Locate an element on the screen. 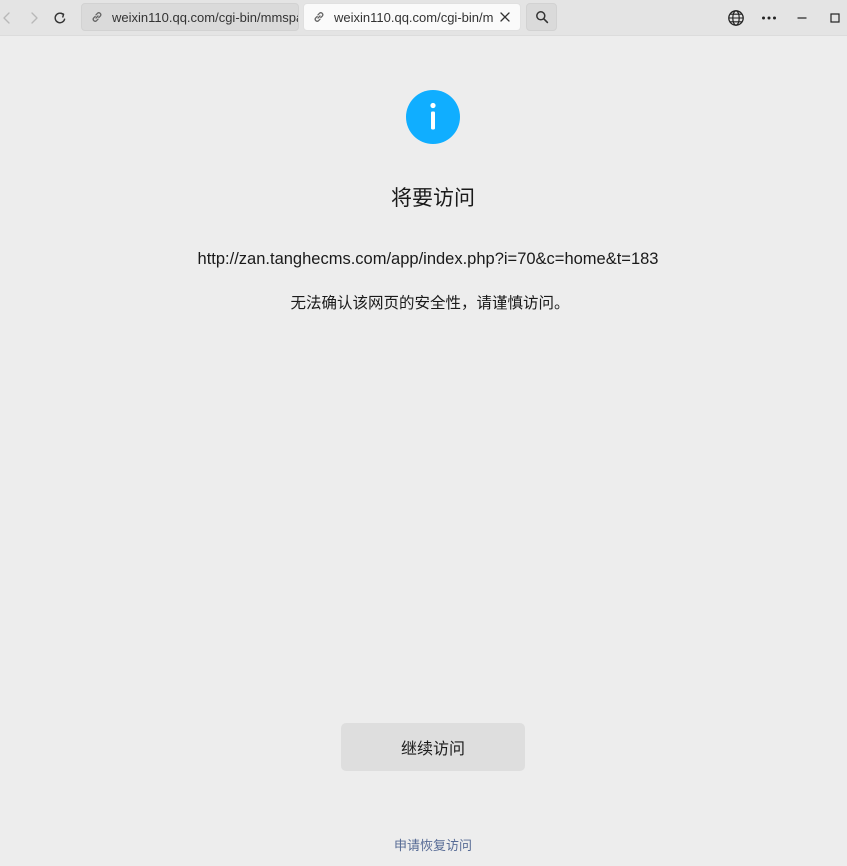  continue-button: 继续访问 is located at coordinates (433, 747).